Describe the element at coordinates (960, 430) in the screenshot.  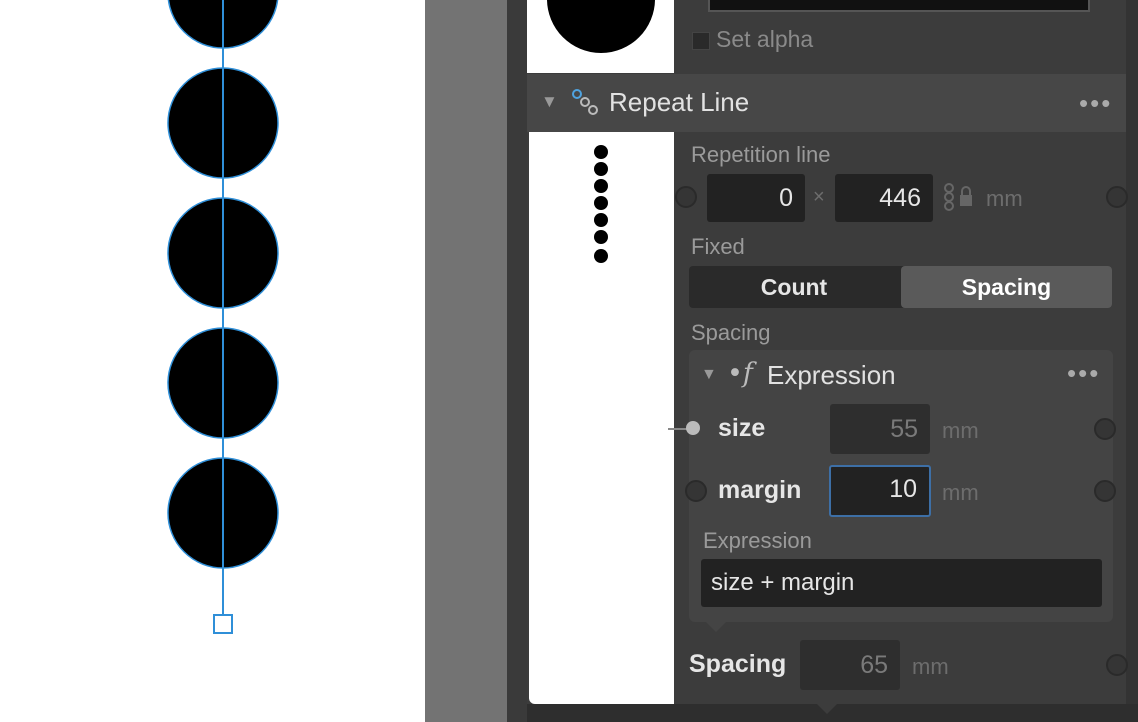
I see `size-unit: mm` at that location.